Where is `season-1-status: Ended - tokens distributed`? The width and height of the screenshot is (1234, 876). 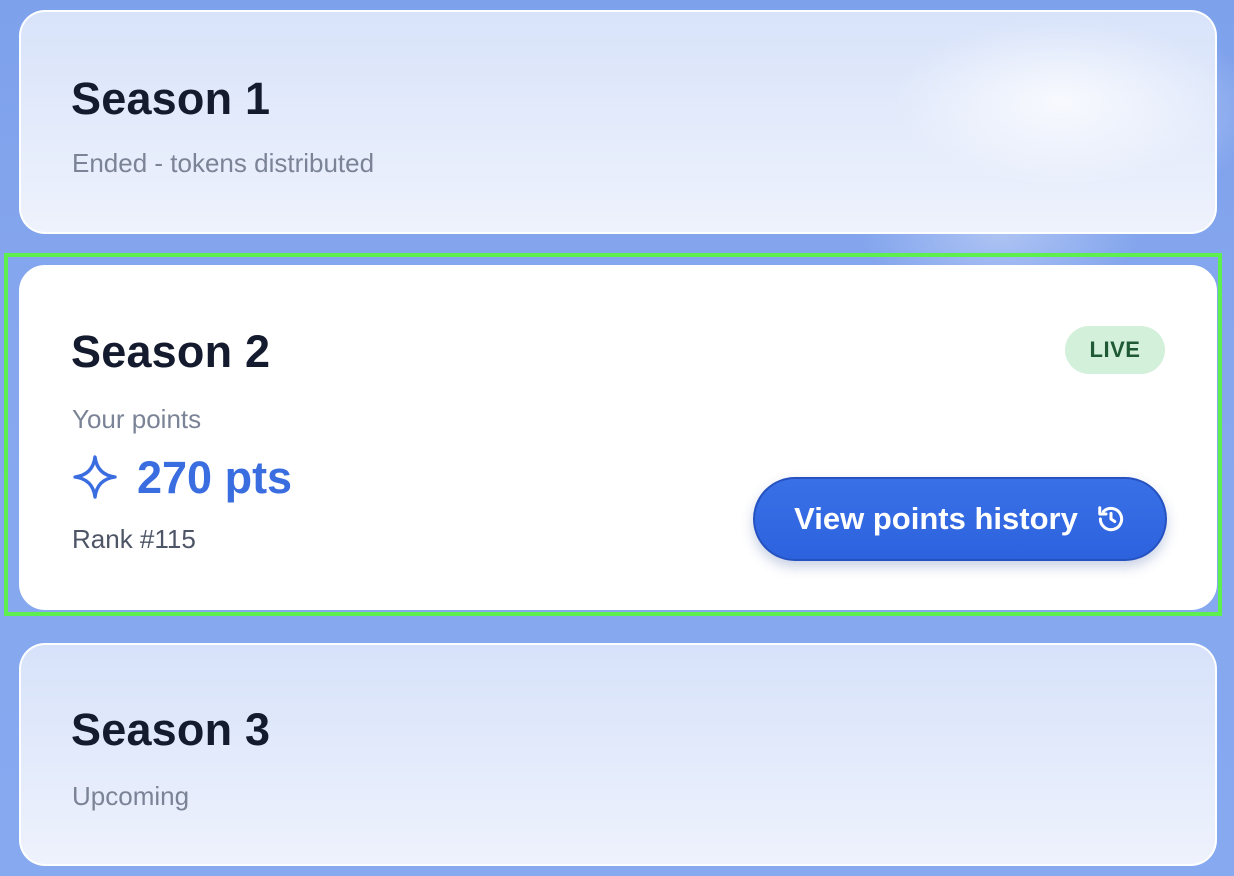
season-1-status: Ended - tokens distributed is located at coordinates (223, 163).